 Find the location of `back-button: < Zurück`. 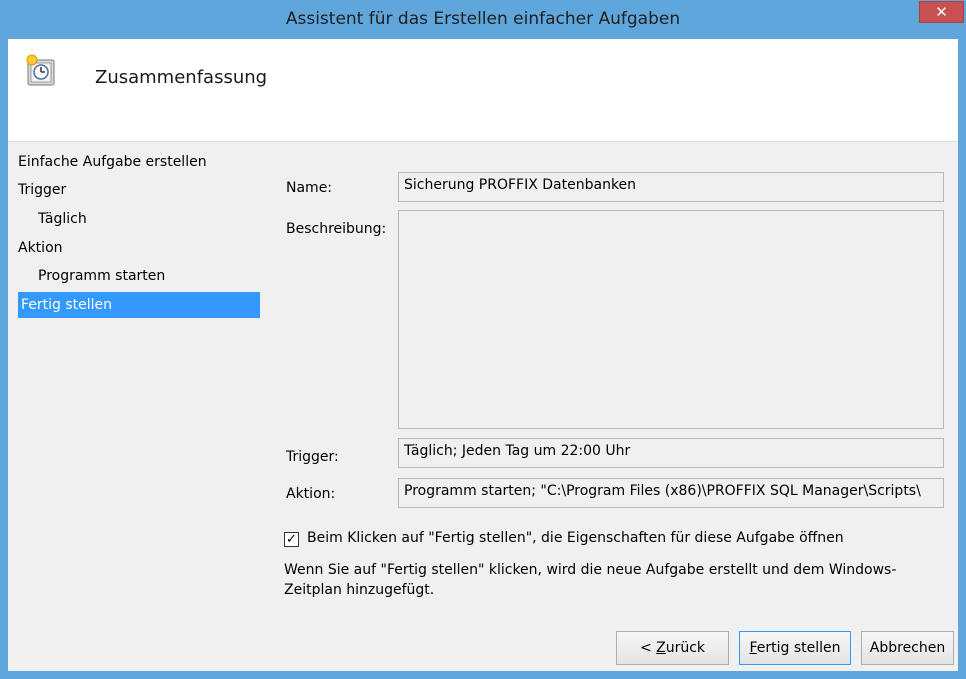

back-button: < Zurück is located at coordinates (672, 648).